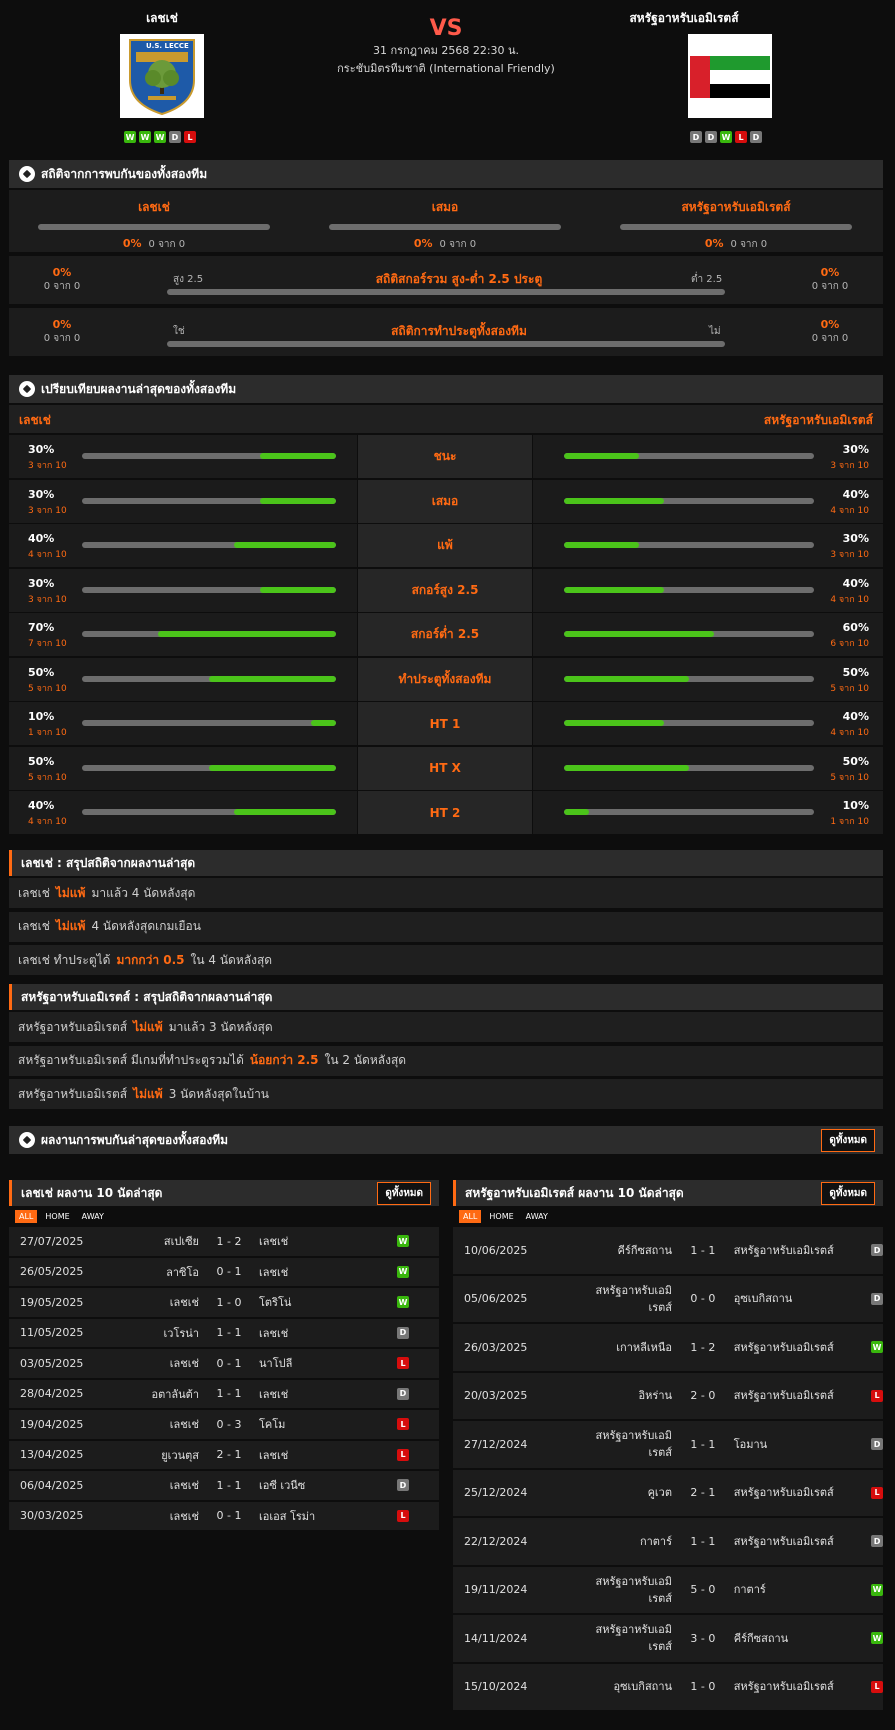 This screenshot has height=1730, width=895. I want to click on btts-left-count: 0 จาก 0, so click(62, 338).